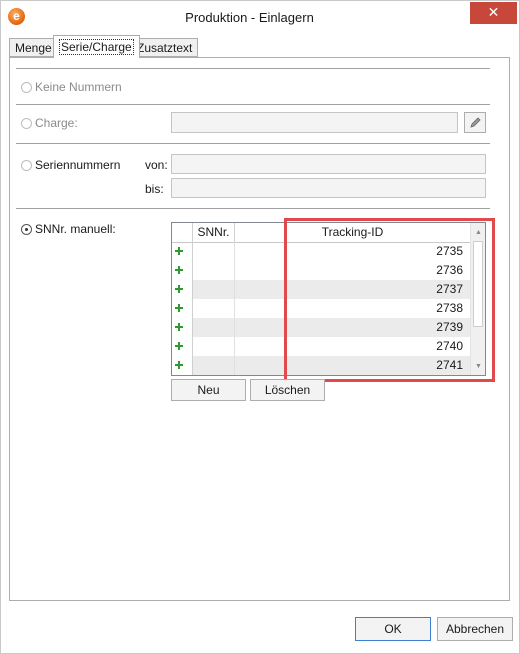 The height and width of the screenshot is (654, 520). I want to click on snnr-manuell-label: SNNr. manuell:, so click(75, 229).